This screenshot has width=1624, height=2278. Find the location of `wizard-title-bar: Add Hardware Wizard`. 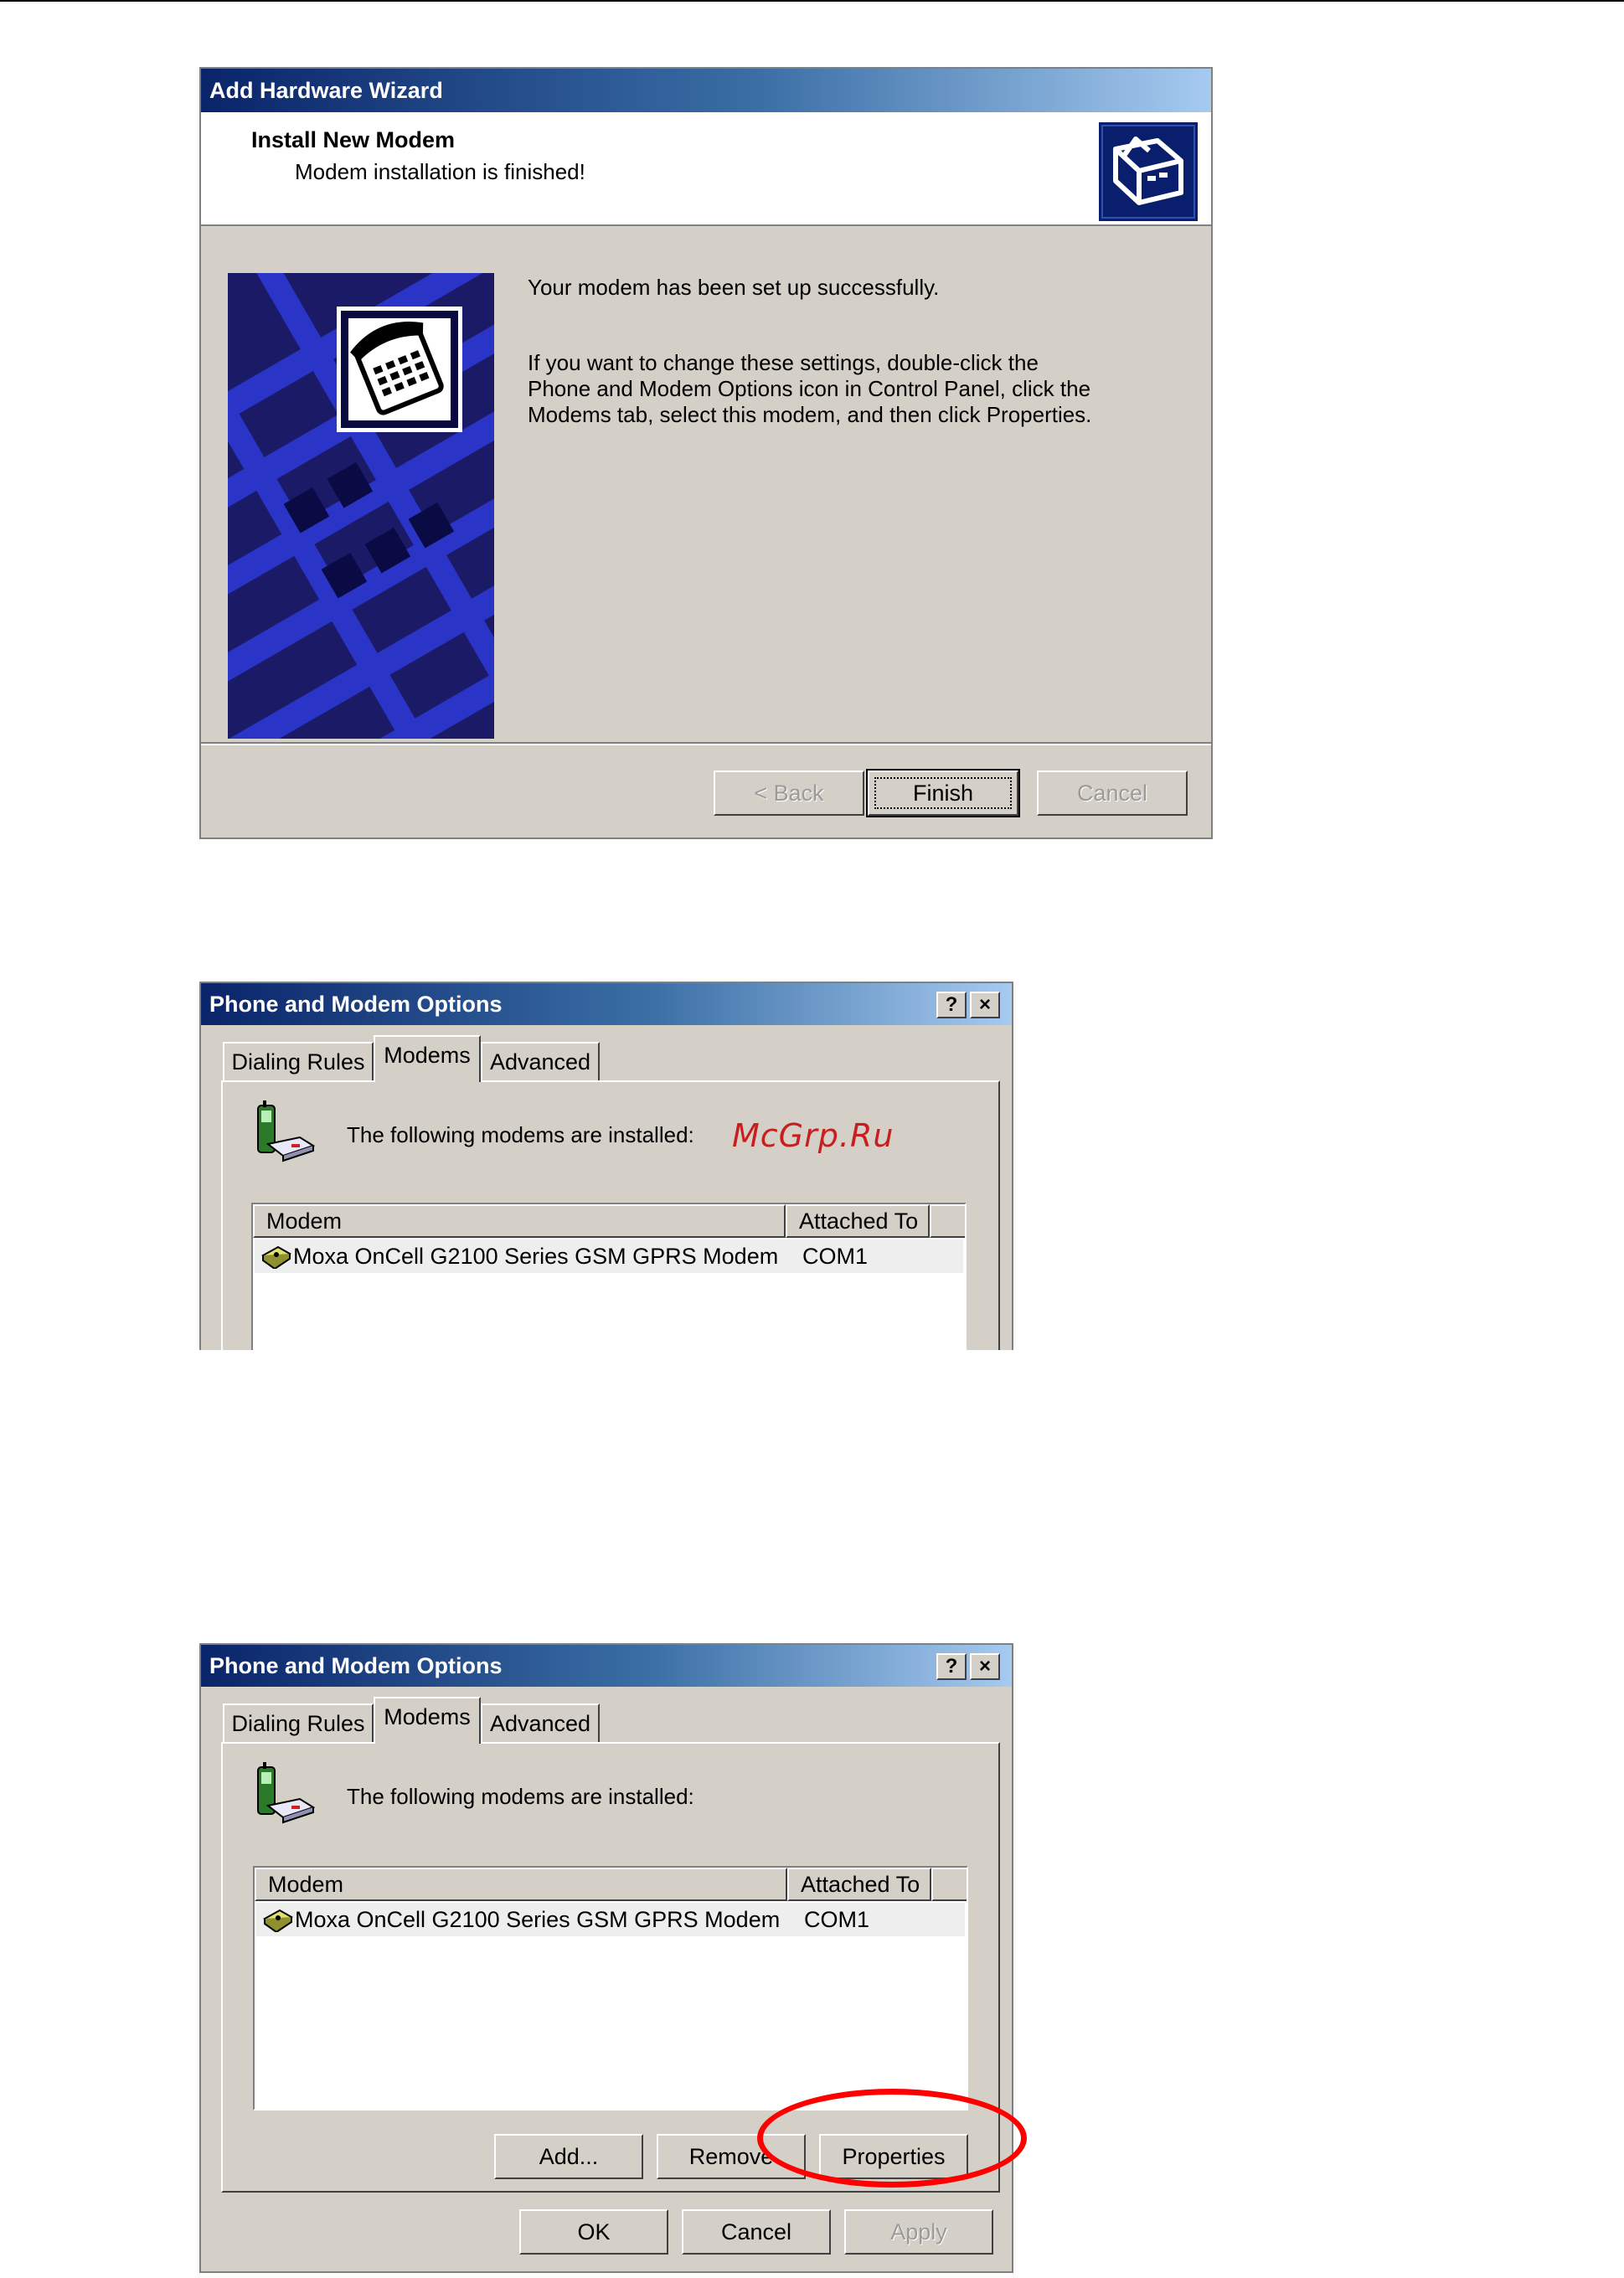

wizard-title-bar: Add Hardware Wizard is located at coordinates (706, 90).